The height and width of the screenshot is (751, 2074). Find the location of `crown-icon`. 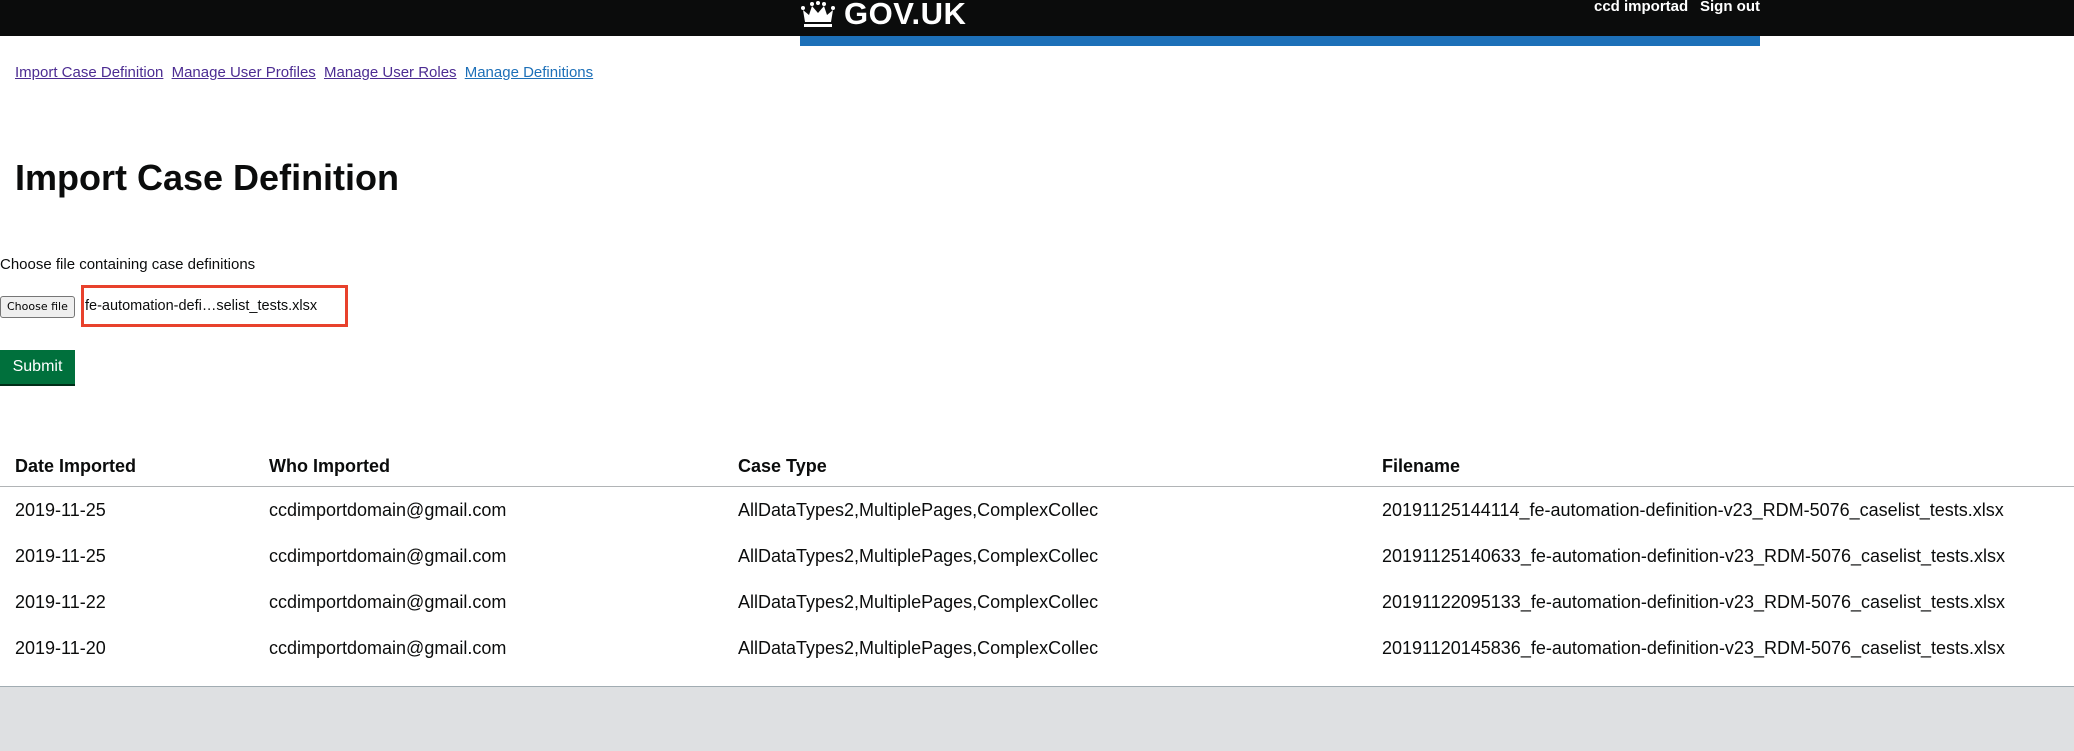

crown-icon is located at coordinates (818, 14).